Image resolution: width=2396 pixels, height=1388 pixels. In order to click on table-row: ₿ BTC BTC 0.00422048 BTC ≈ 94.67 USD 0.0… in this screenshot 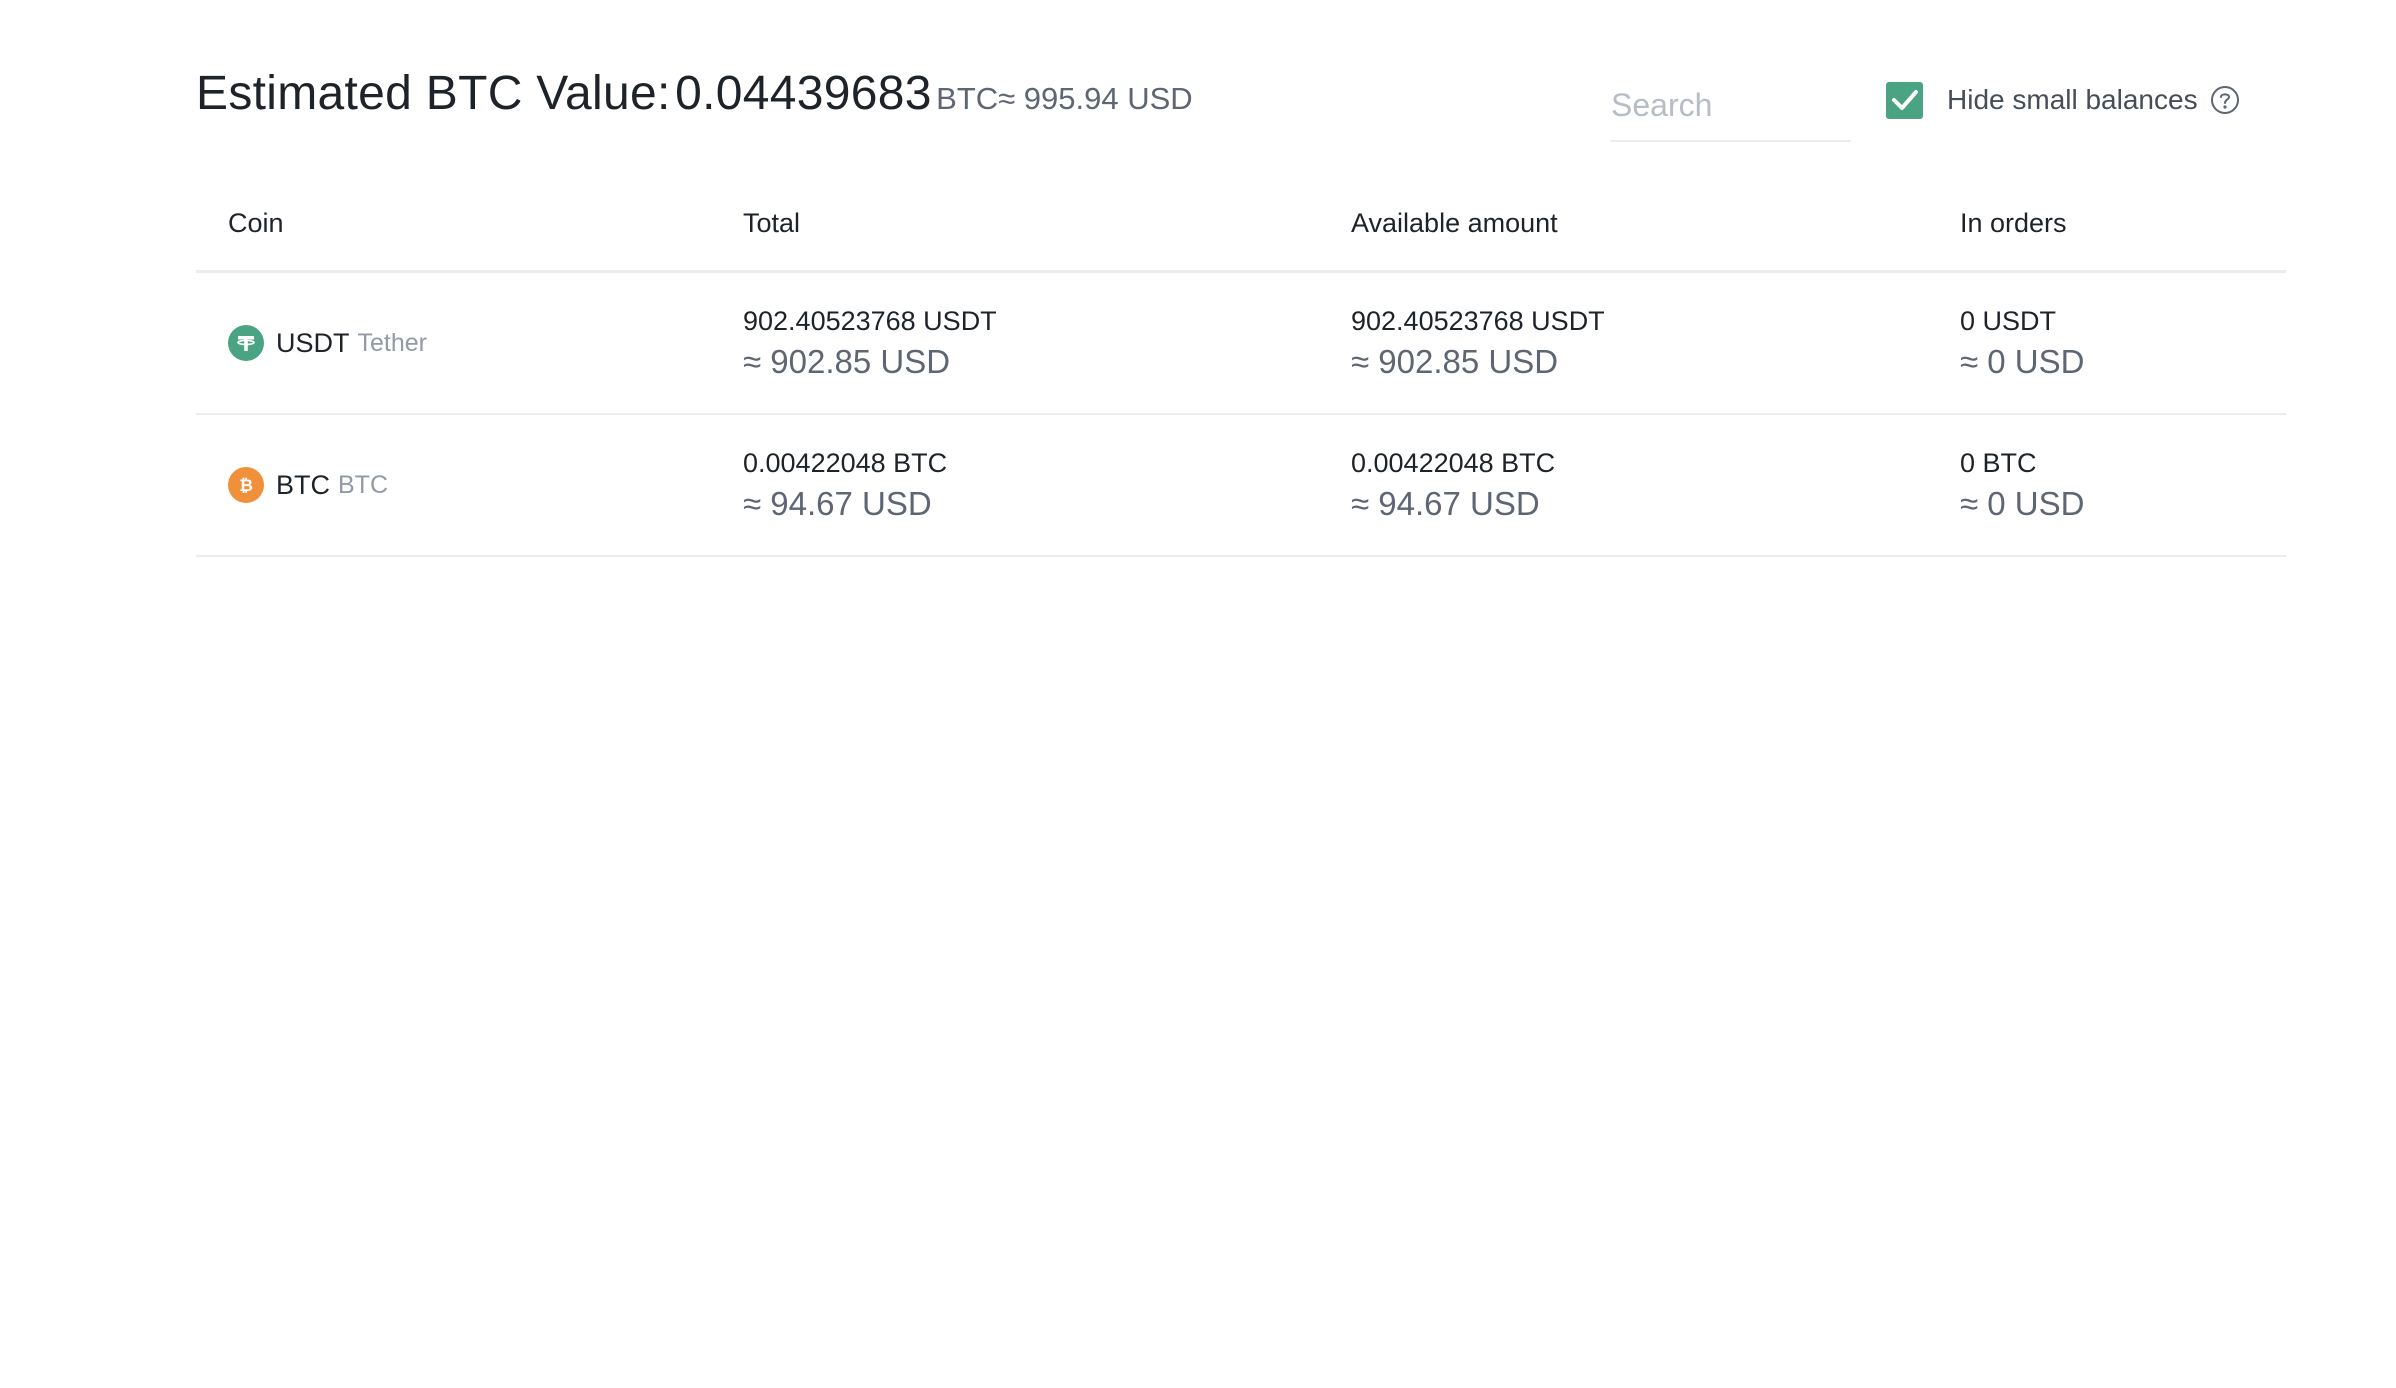, I will do `click(1241, 486)`.